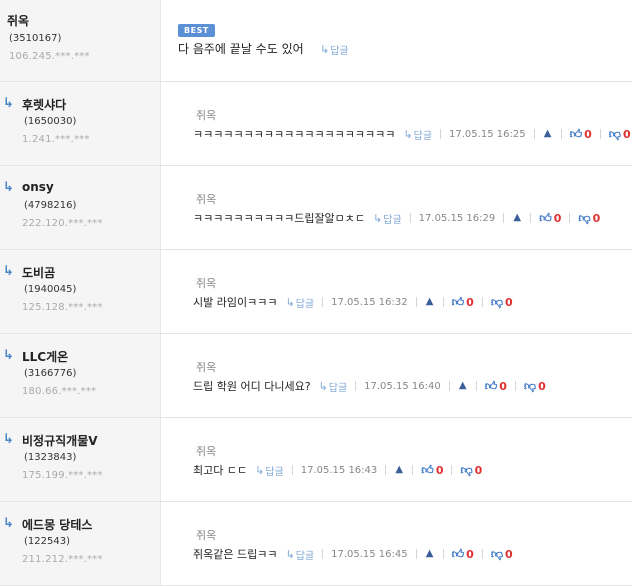 This screenshot has width=632, height=586. I want to click on author-id: (1940045), so click(50, 289).